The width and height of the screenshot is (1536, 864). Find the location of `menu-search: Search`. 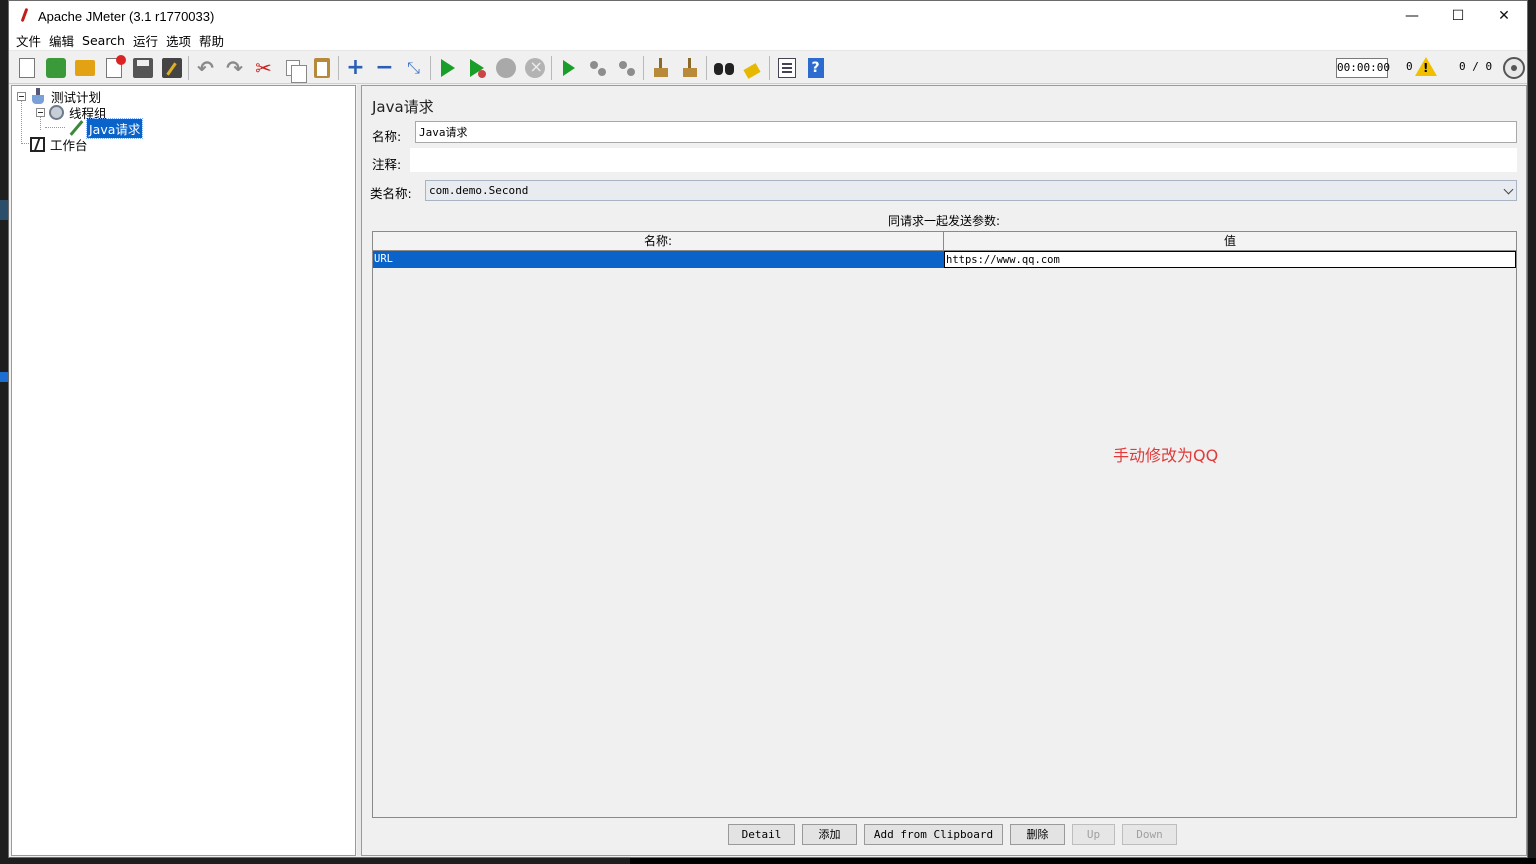

menu-search: Search is located at coordinates (103, 40).